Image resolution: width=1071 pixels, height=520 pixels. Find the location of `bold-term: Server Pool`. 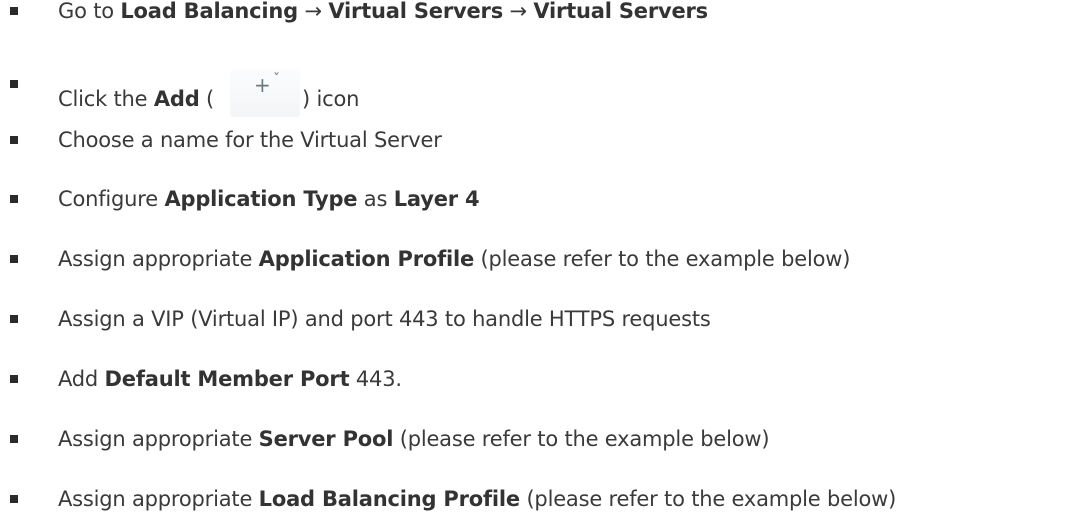

bold-term: Server Pool is located at coordinates (326, 439).